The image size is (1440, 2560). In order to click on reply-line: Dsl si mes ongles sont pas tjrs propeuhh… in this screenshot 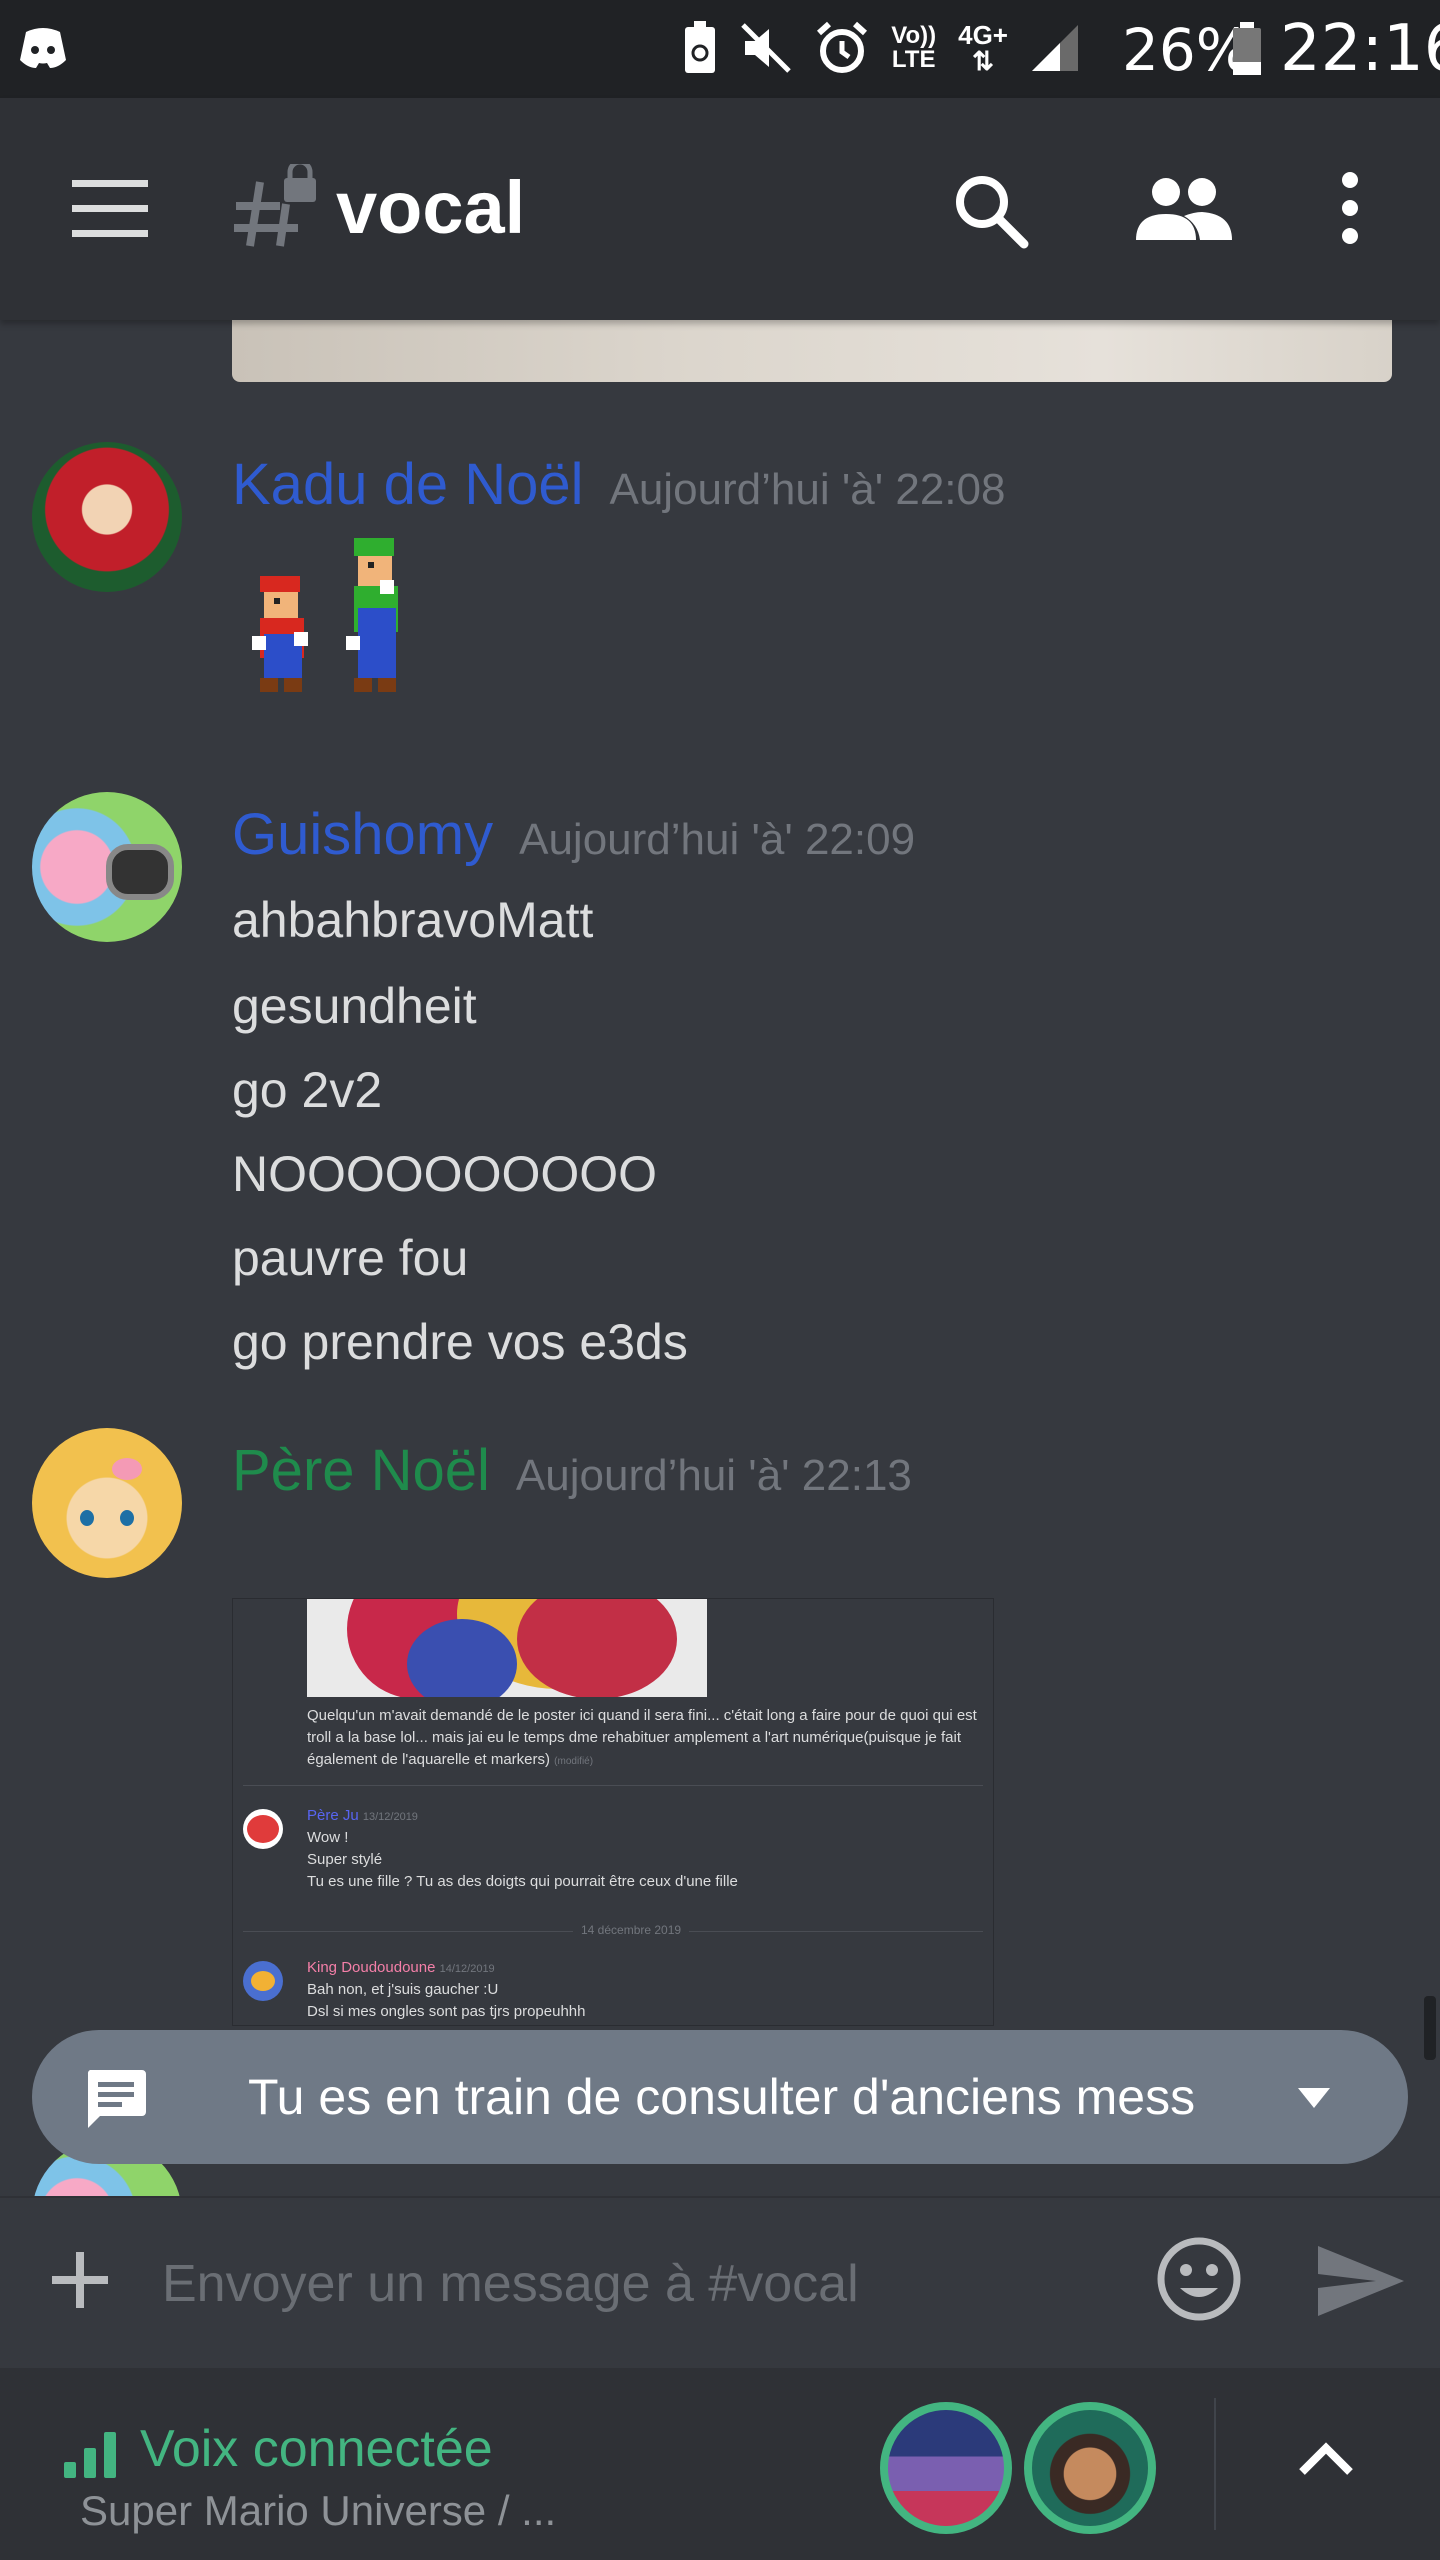, I will do `click(446, 2011)`.